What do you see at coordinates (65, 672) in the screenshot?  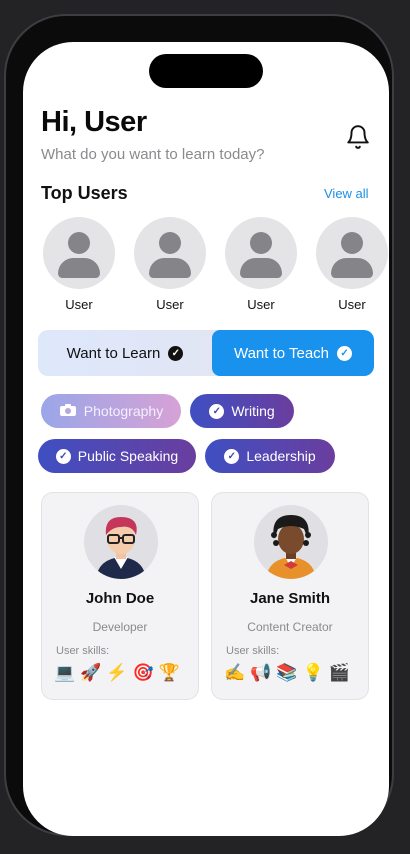 I see `laptop-icon: 💻` at bounding box center [65, 672].